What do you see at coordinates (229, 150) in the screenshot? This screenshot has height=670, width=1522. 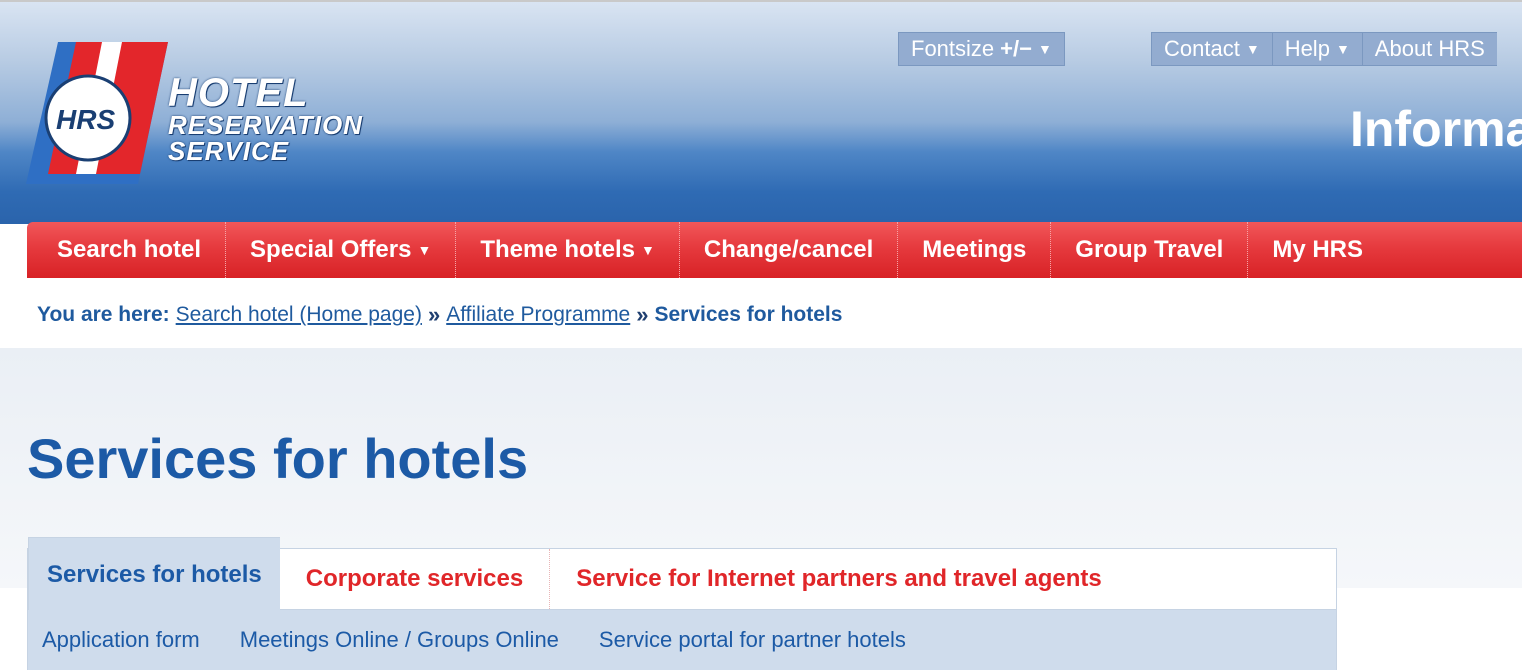 I see `logo-line-3: SERVICE` at bounding box center [229, 150].